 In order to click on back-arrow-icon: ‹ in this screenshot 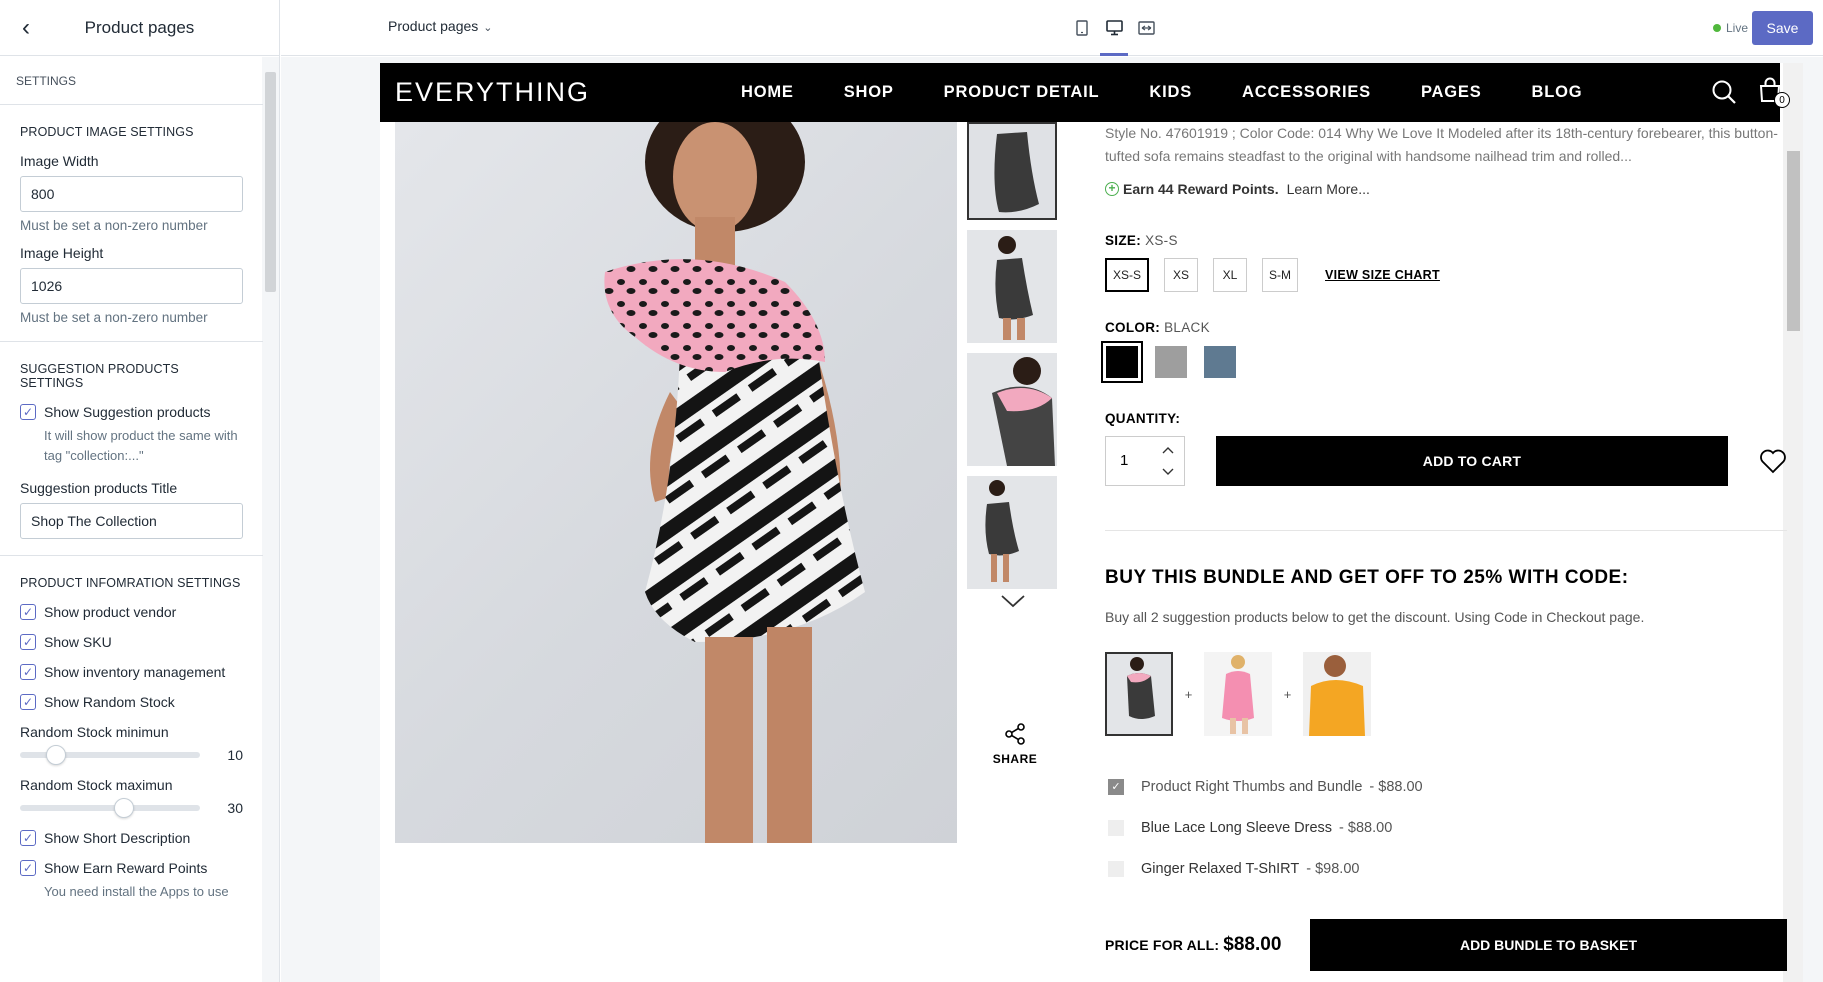, I will do `click(26, 27)`.